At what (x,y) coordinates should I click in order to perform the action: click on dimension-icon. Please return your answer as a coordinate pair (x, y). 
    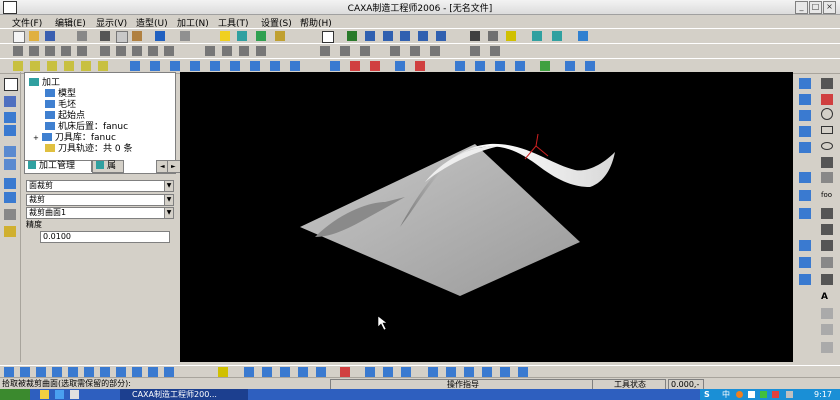
    Looking at the image, I should click on (827, 313).